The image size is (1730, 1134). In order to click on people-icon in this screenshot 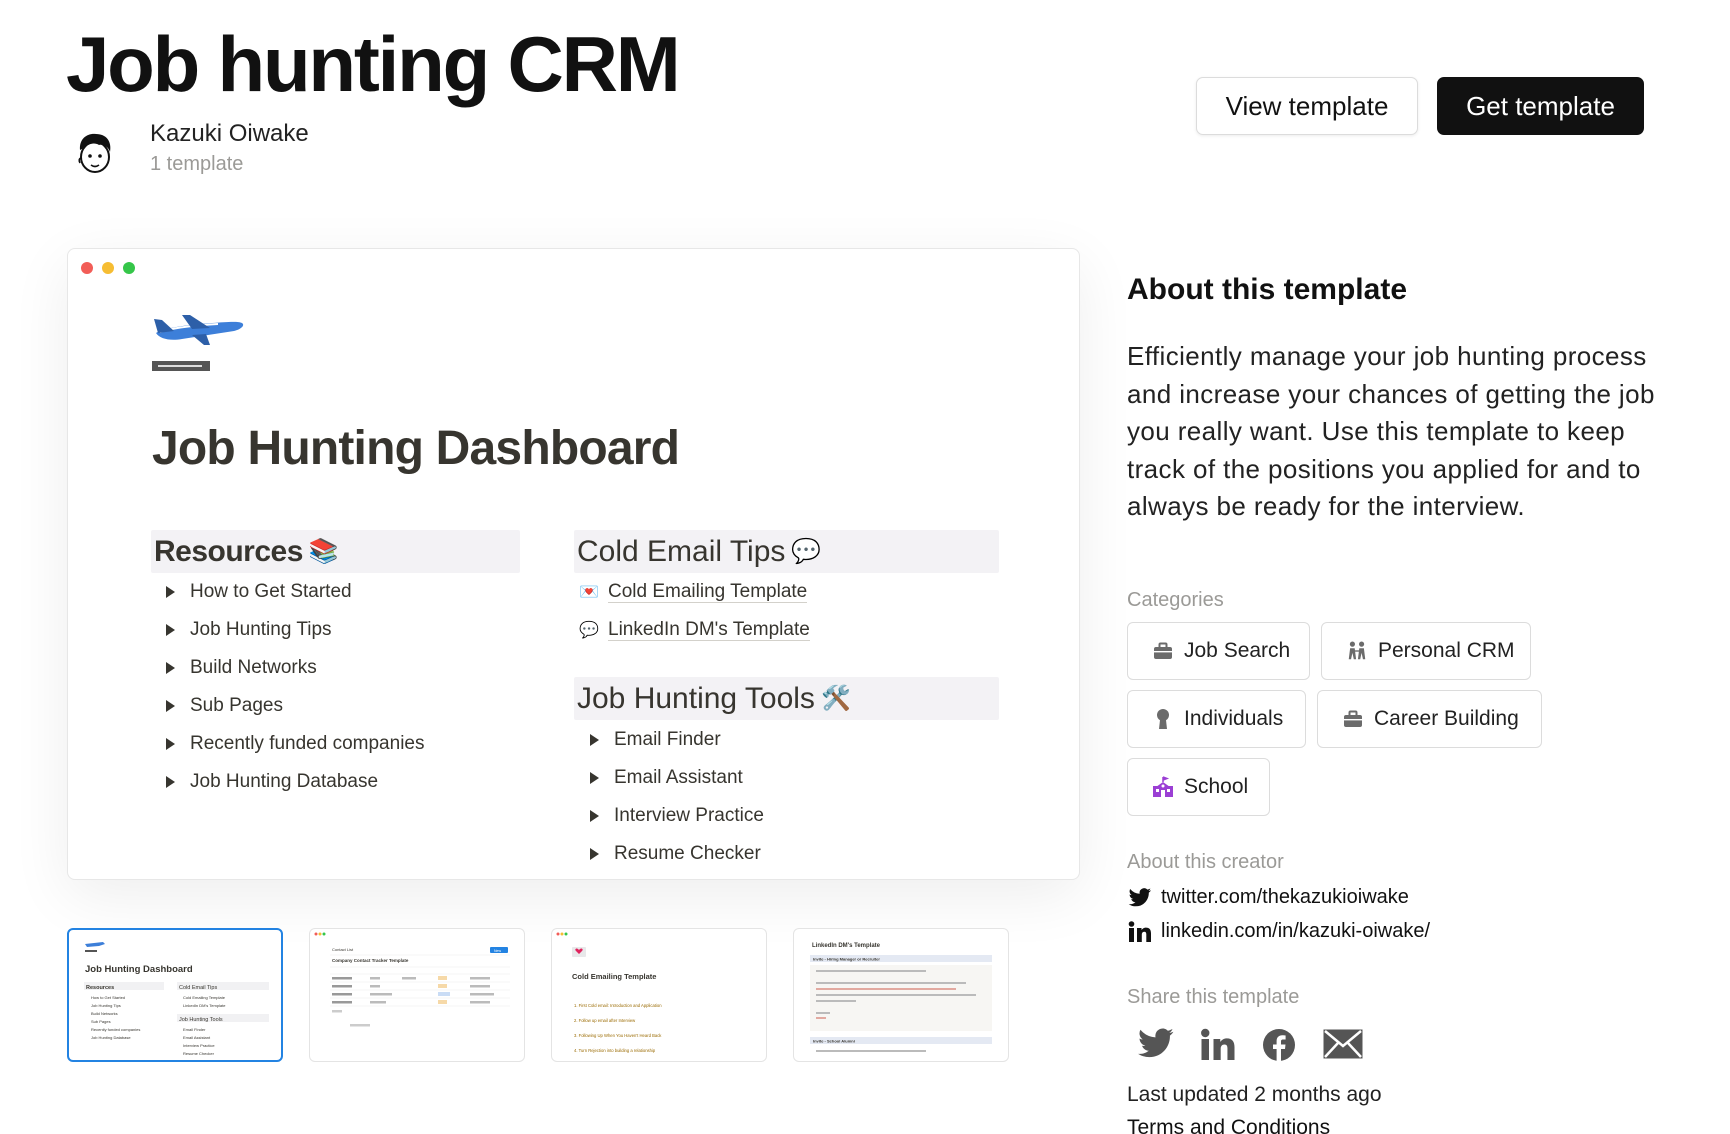, I will do `click(1357, 651)`.